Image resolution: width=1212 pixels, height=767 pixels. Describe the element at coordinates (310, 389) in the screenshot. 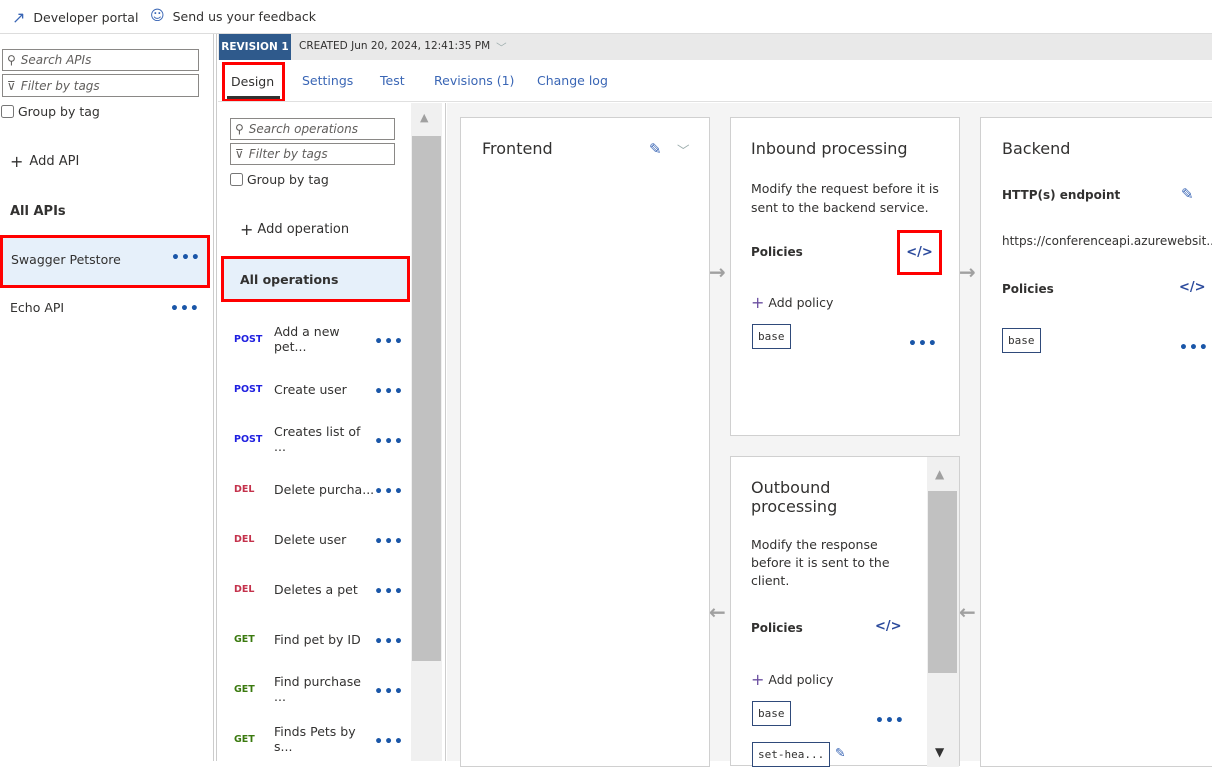

I see `operation-name: Create user` at that location.